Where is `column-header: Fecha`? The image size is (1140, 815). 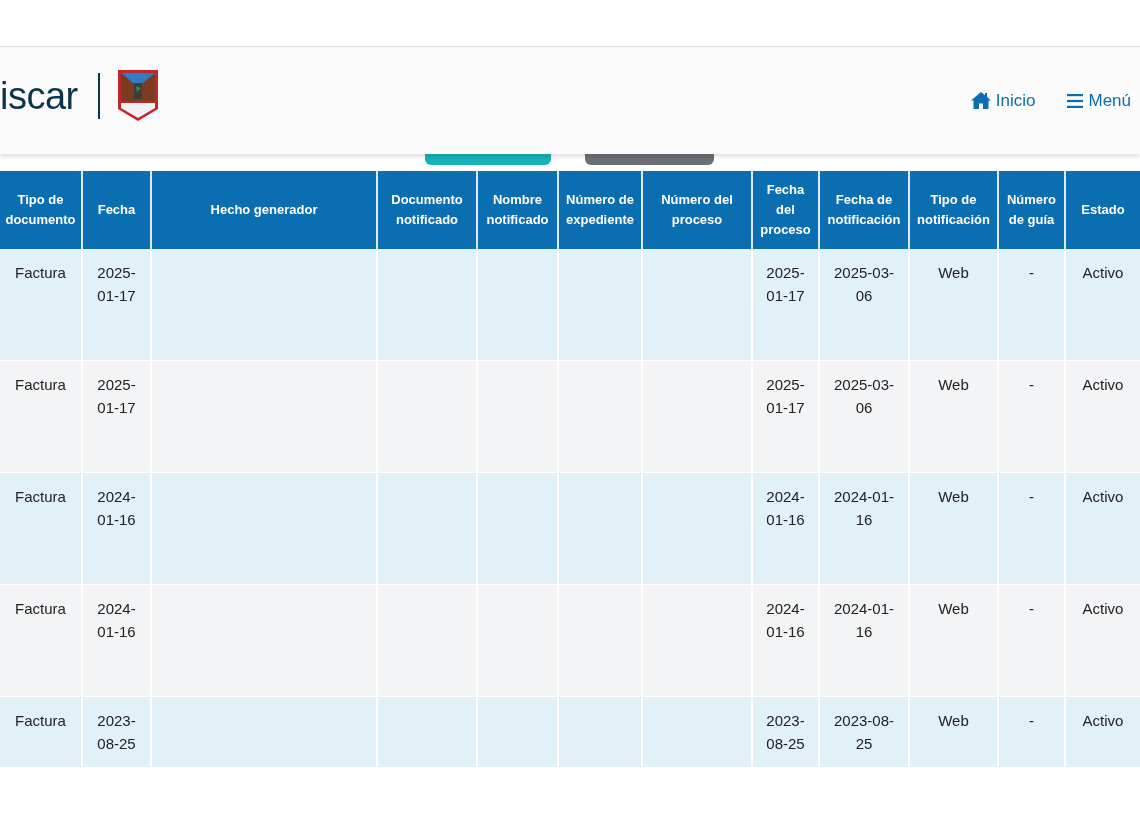 column-header: Fecha is located at coordinates (117, 210).